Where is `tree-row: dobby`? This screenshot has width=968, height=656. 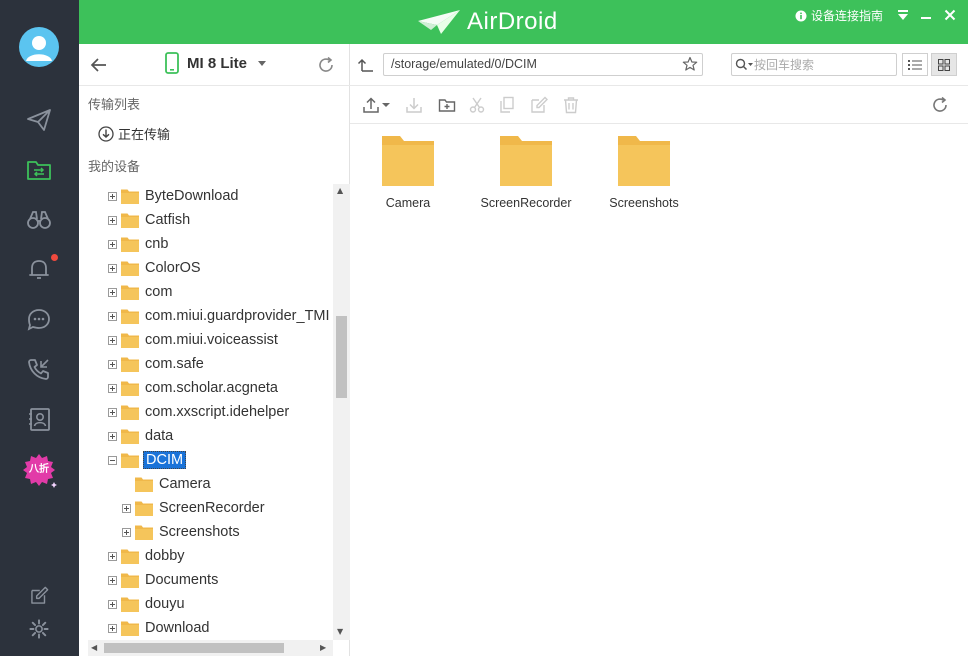
tree-row: dobby is located at coordinates (147, 556).